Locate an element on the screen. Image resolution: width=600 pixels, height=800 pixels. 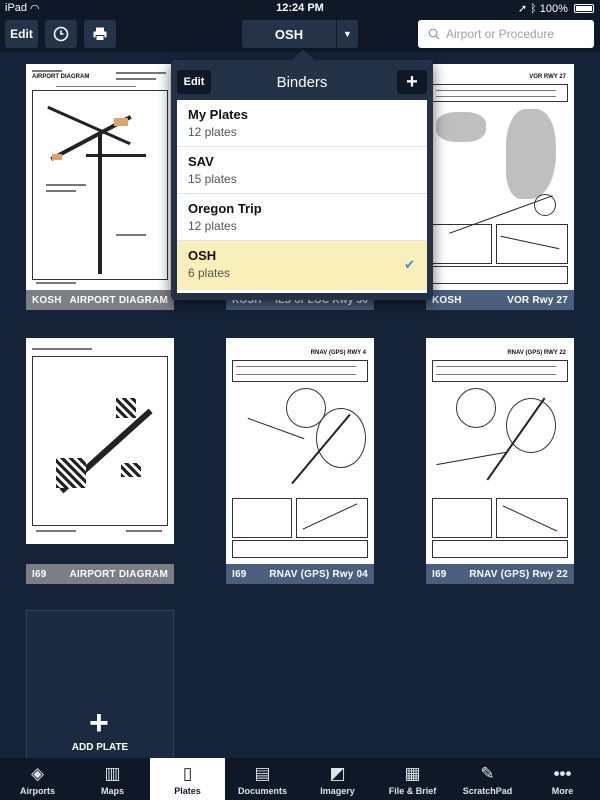
printer-icon is located at coordinates (100, 34).